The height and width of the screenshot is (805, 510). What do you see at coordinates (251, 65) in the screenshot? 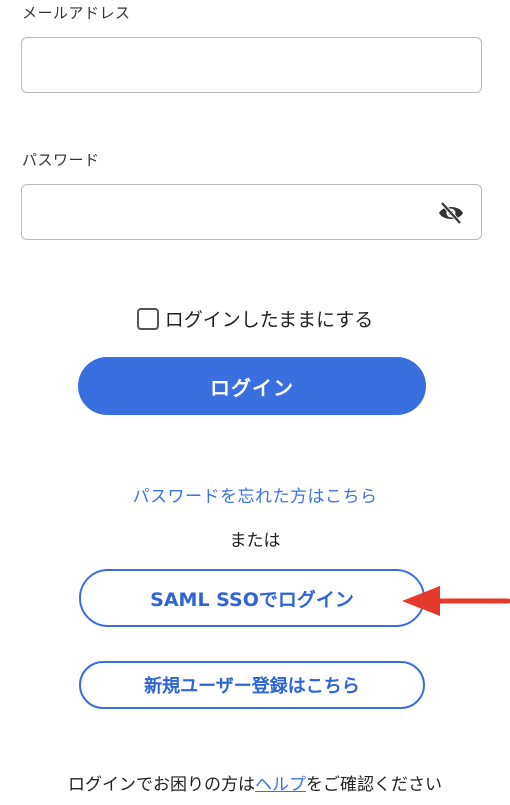
I see `email-field` at bounding box center [251, 65].